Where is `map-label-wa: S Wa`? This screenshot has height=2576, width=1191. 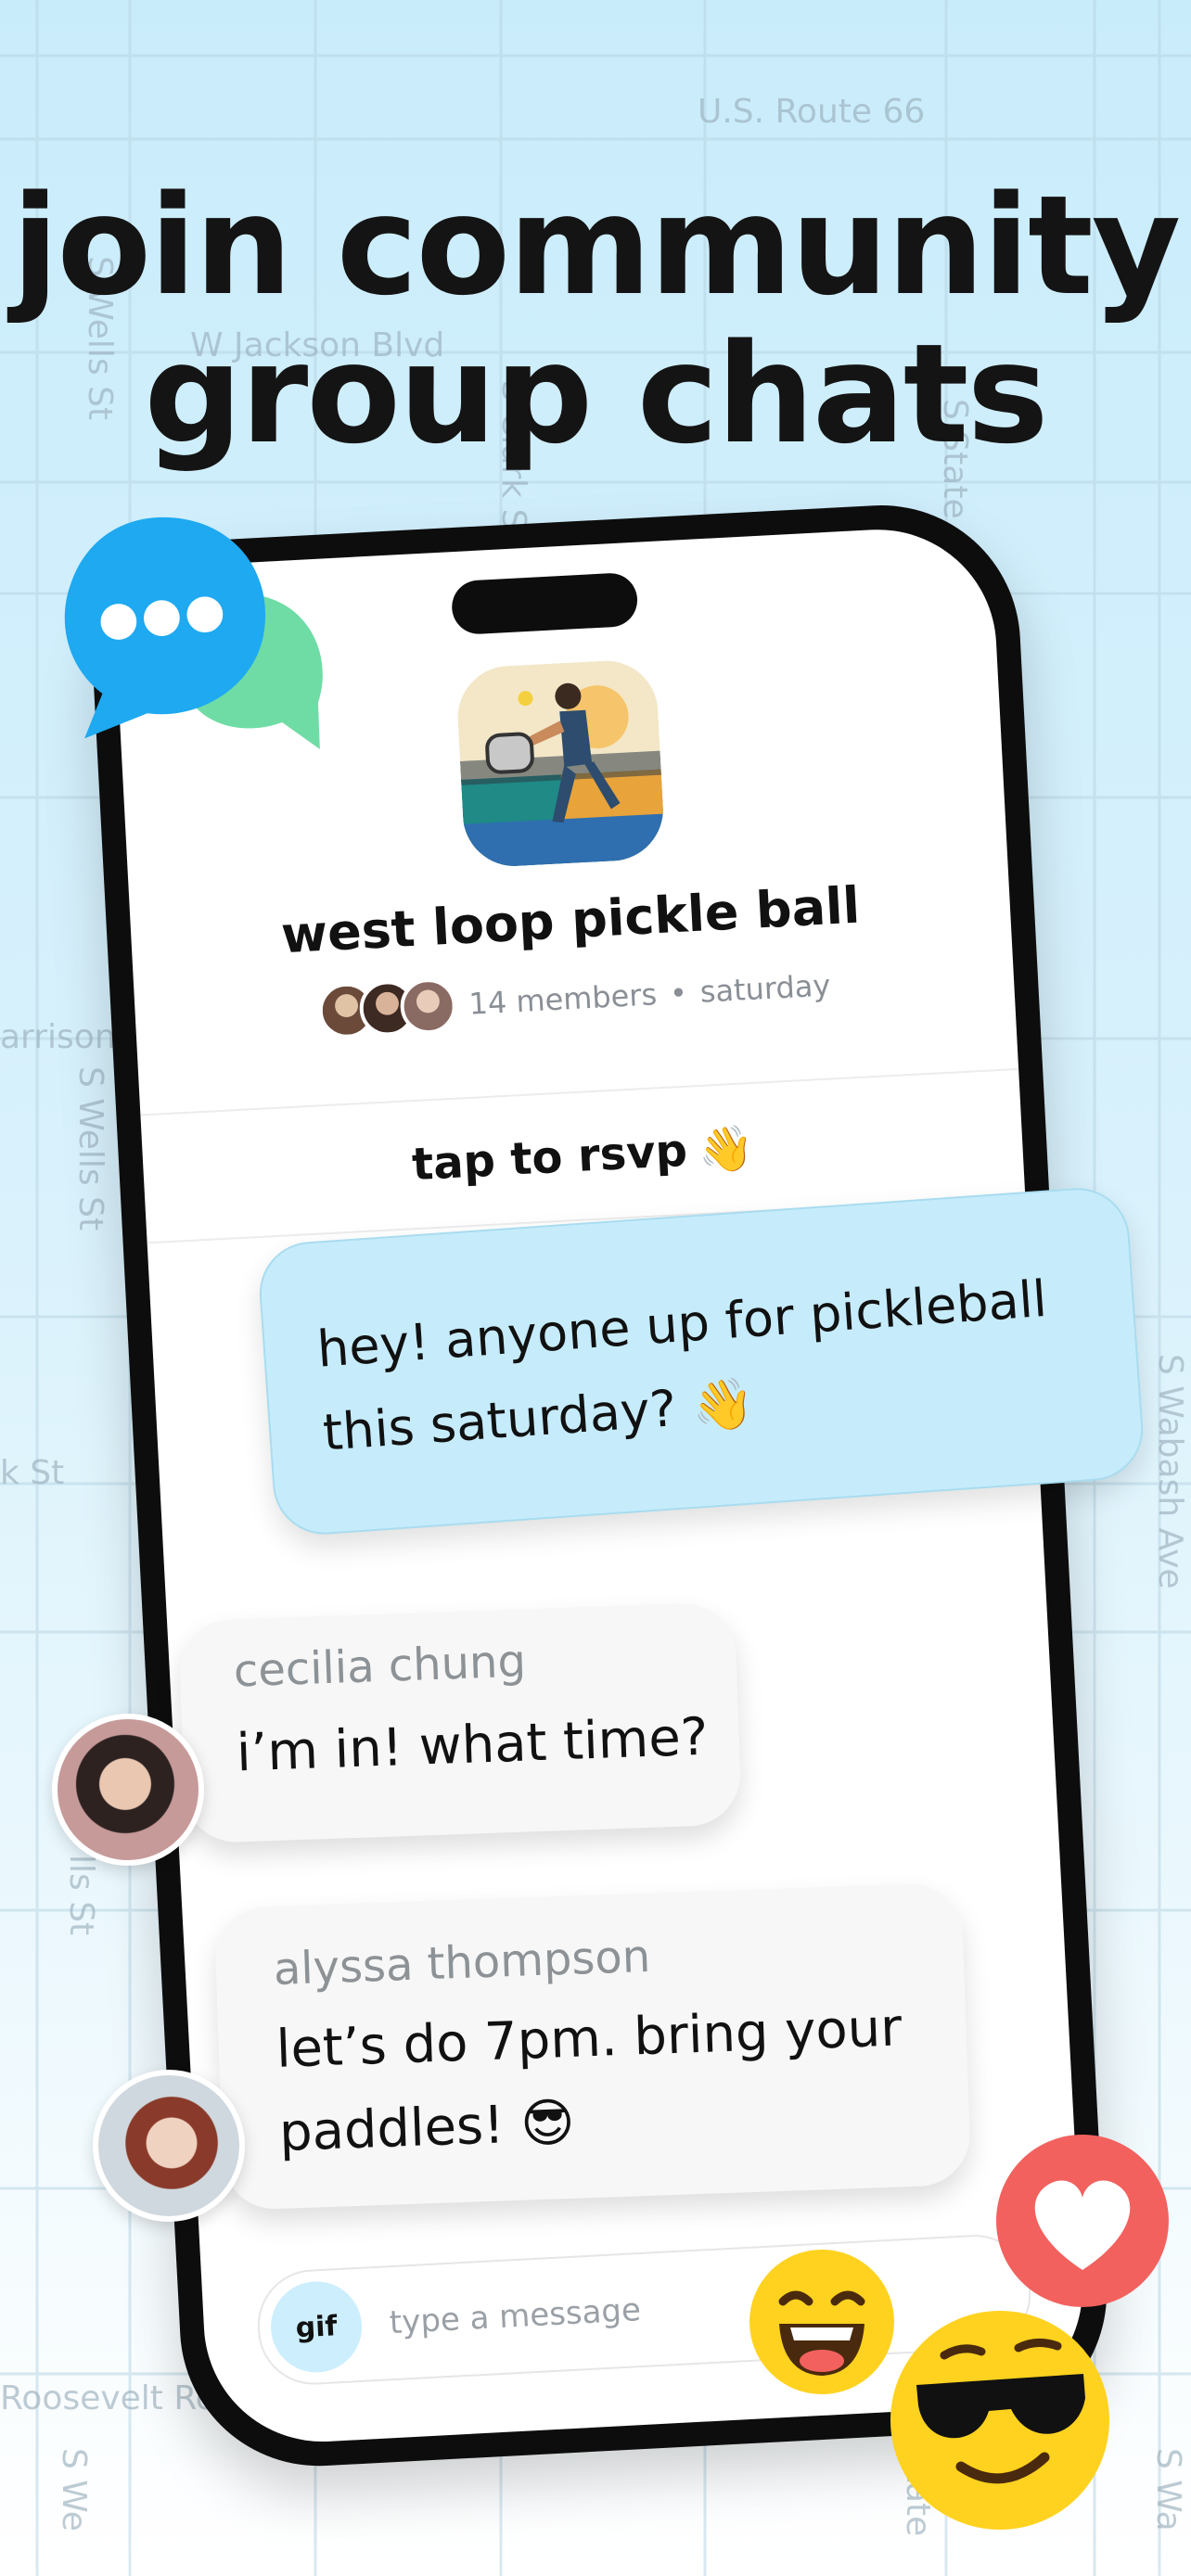 map-label-wa: S Wa is located at coordinates (1168, 2489).